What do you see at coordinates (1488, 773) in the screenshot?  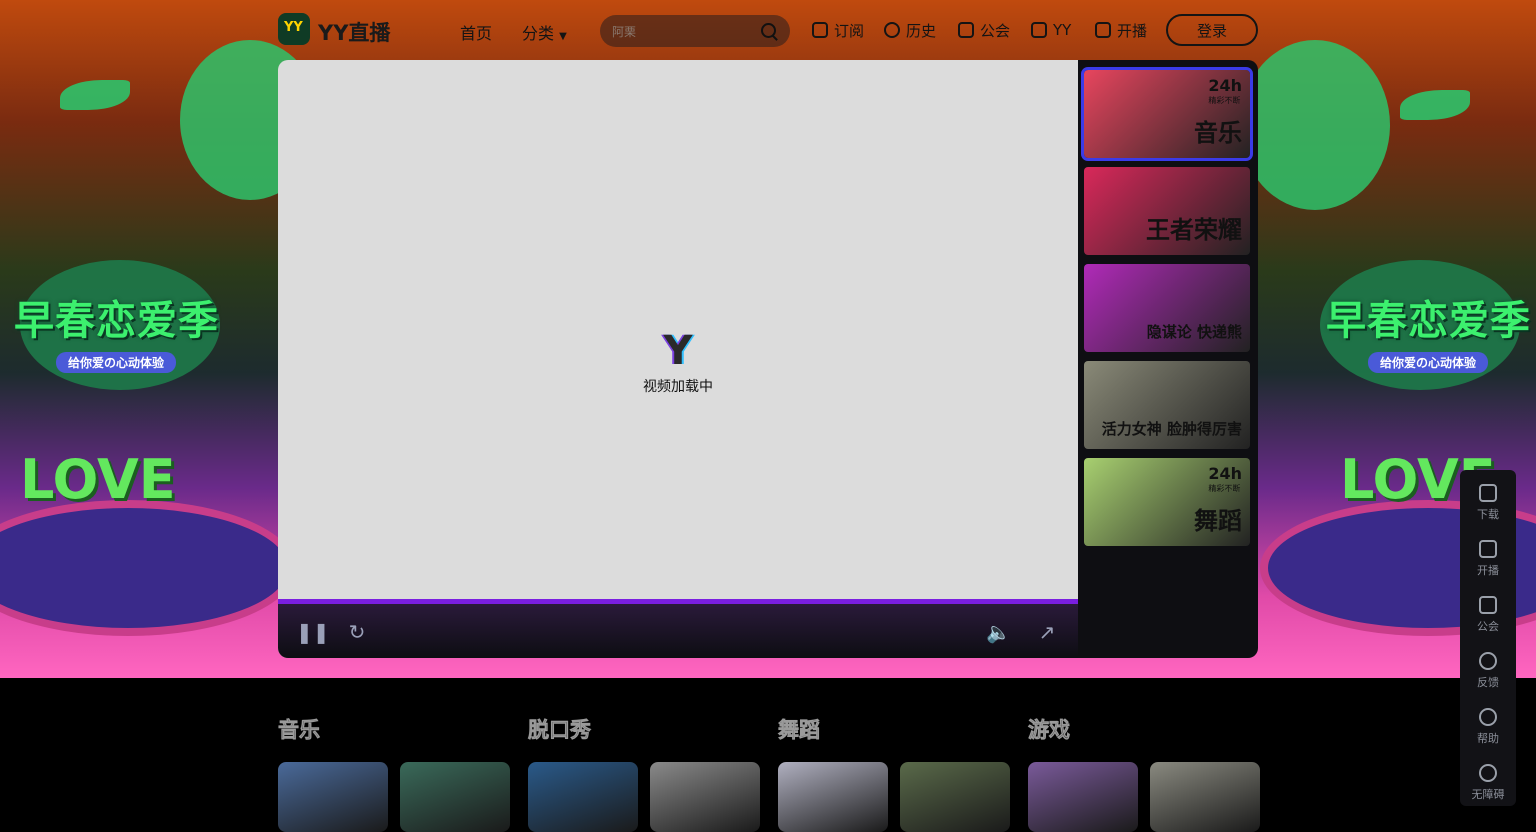 I see `accessibility-icon` at bounding box center [1488, 773].